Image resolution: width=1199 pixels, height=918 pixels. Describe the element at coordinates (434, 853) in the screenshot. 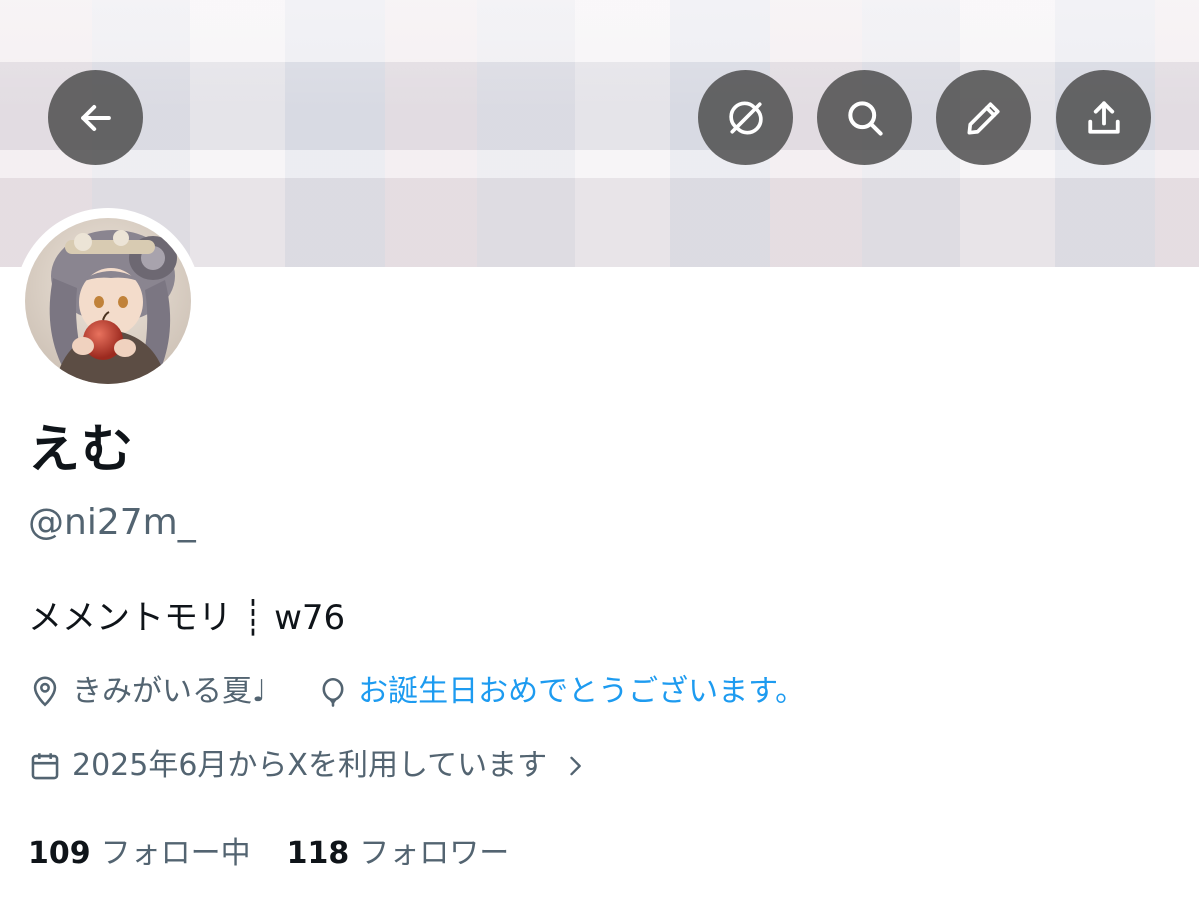

I see `followers-label: フォロワー` at that location.